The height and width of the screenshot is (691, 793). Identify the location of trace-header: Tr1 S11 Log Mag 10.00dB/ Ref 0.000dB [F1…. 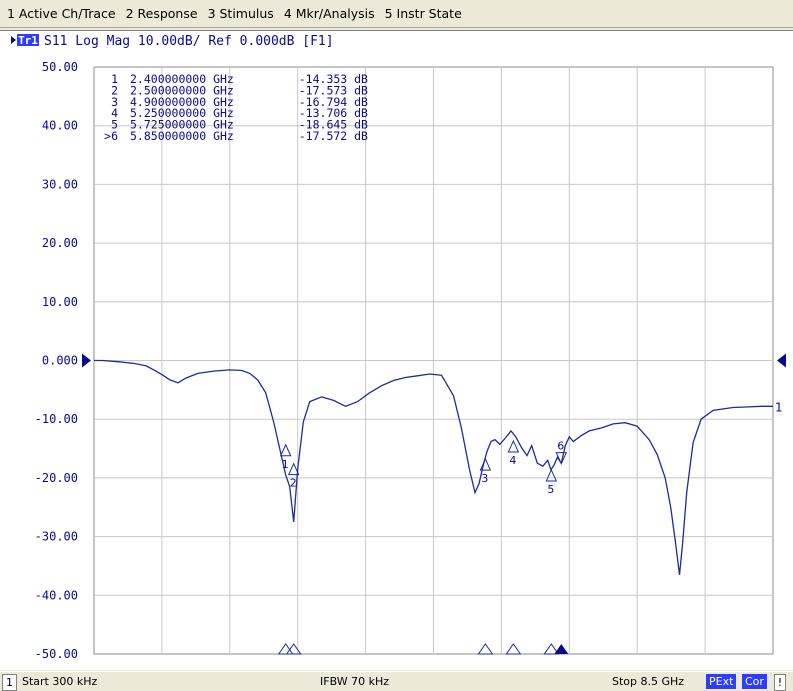
(172, 41).